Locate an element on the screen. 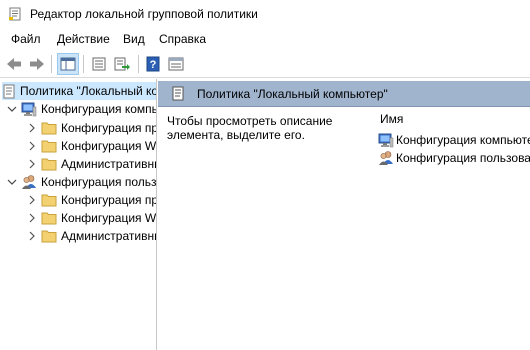 The height and width of the screenshot is (350, 530). menu-view: Вид is located at coordinates (134, 39).